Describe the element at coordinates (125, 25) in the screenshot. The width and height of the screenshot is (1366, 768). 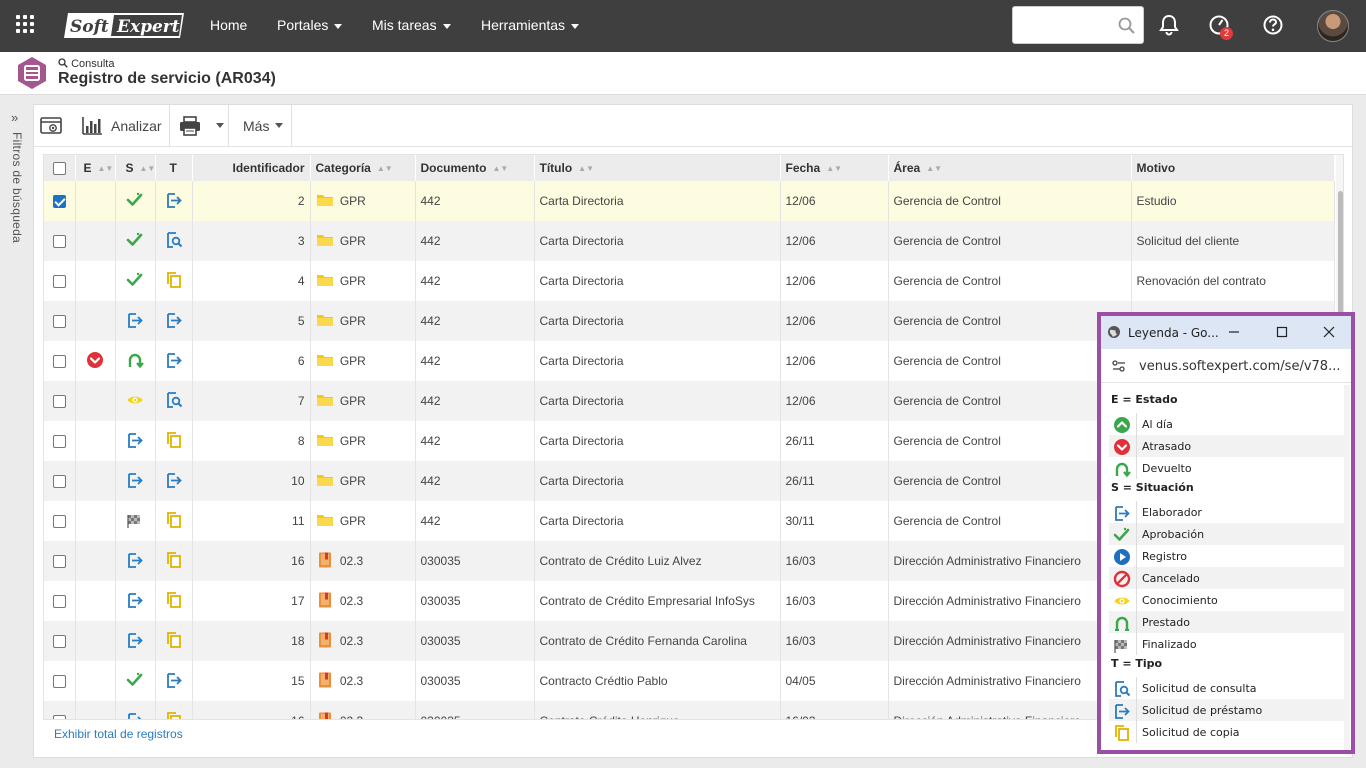
I see `softexpert-logo: Soft Expert` at that location.